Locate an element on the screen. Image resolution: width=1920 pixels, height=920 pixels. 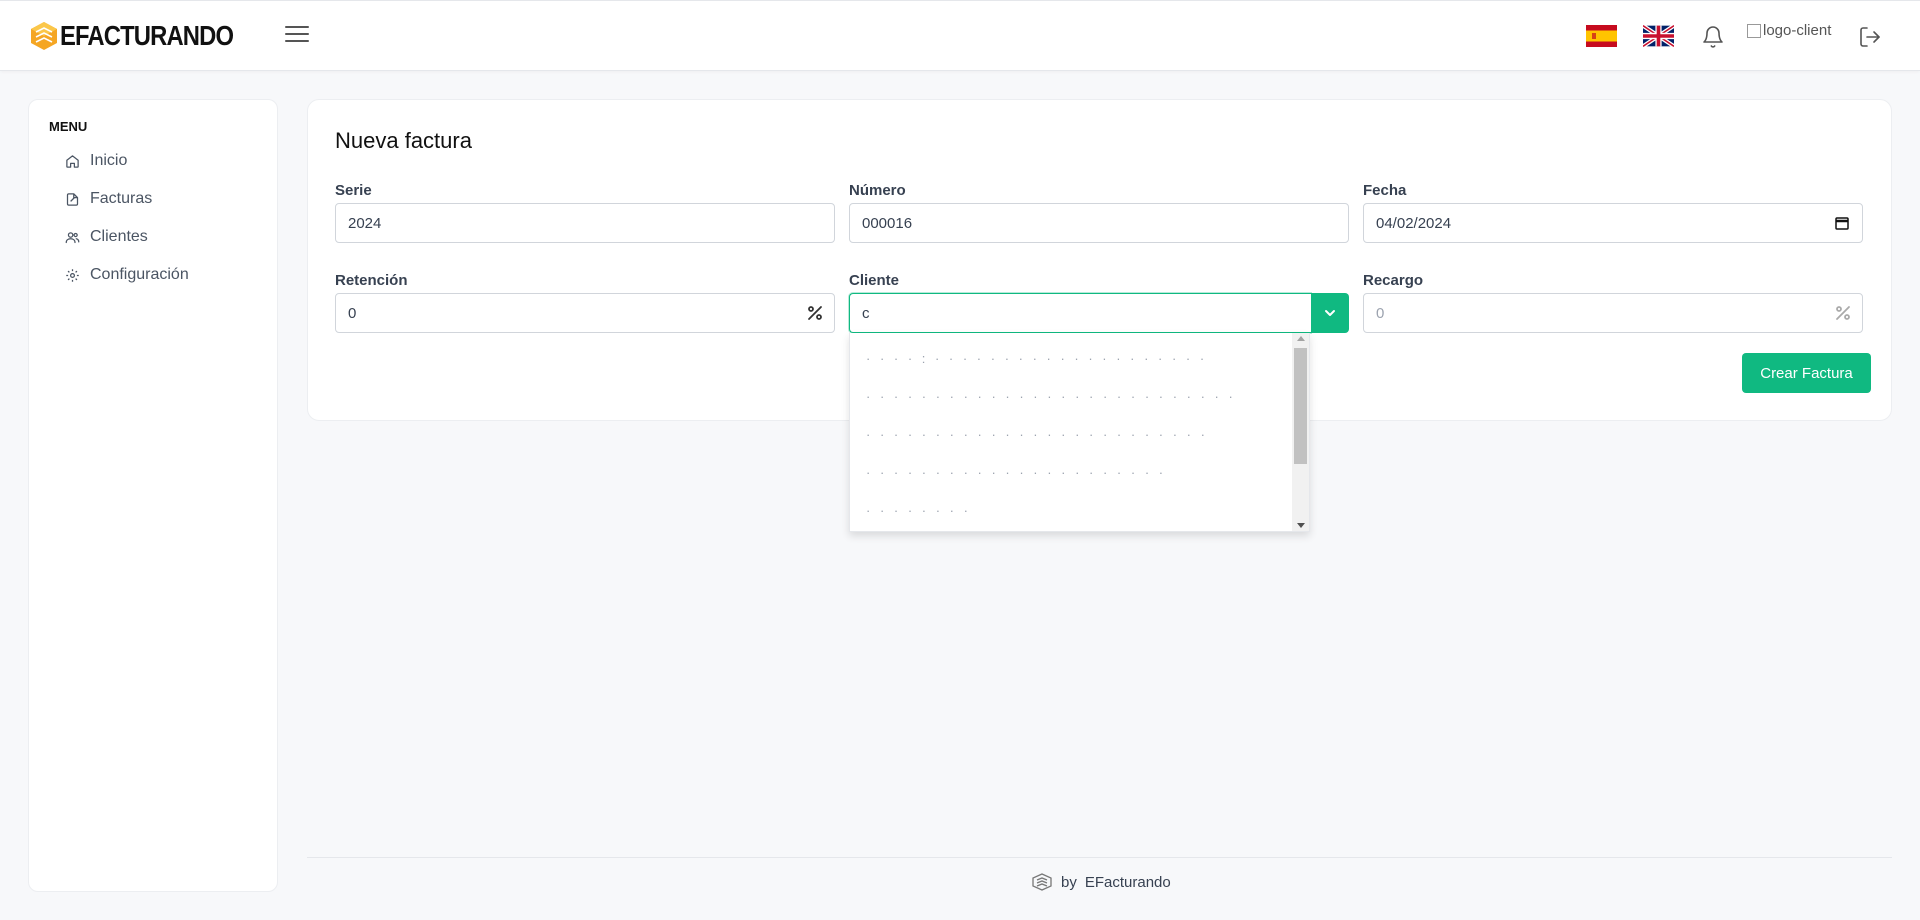
invoice-icon is located at coordinates (72, 199).